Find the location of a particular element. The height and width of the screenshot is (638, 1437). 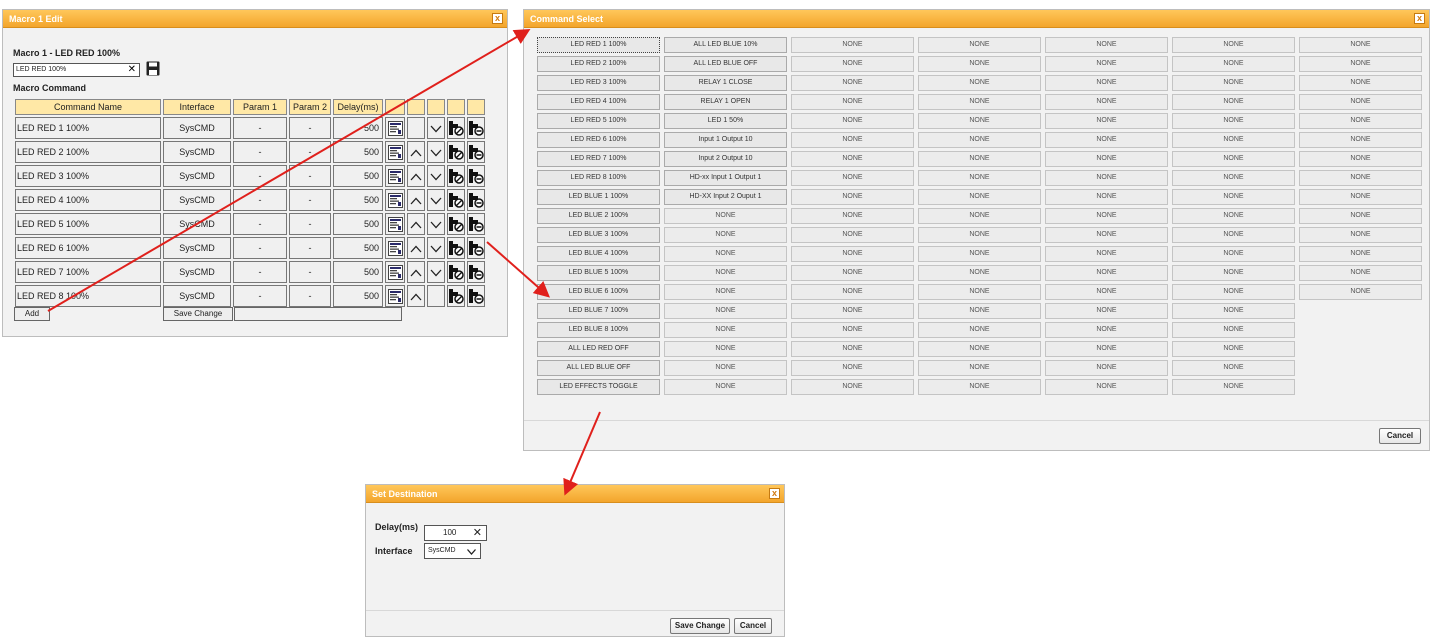

command-button: LED BLUE 3 100% is located at coordinates (598, 235).